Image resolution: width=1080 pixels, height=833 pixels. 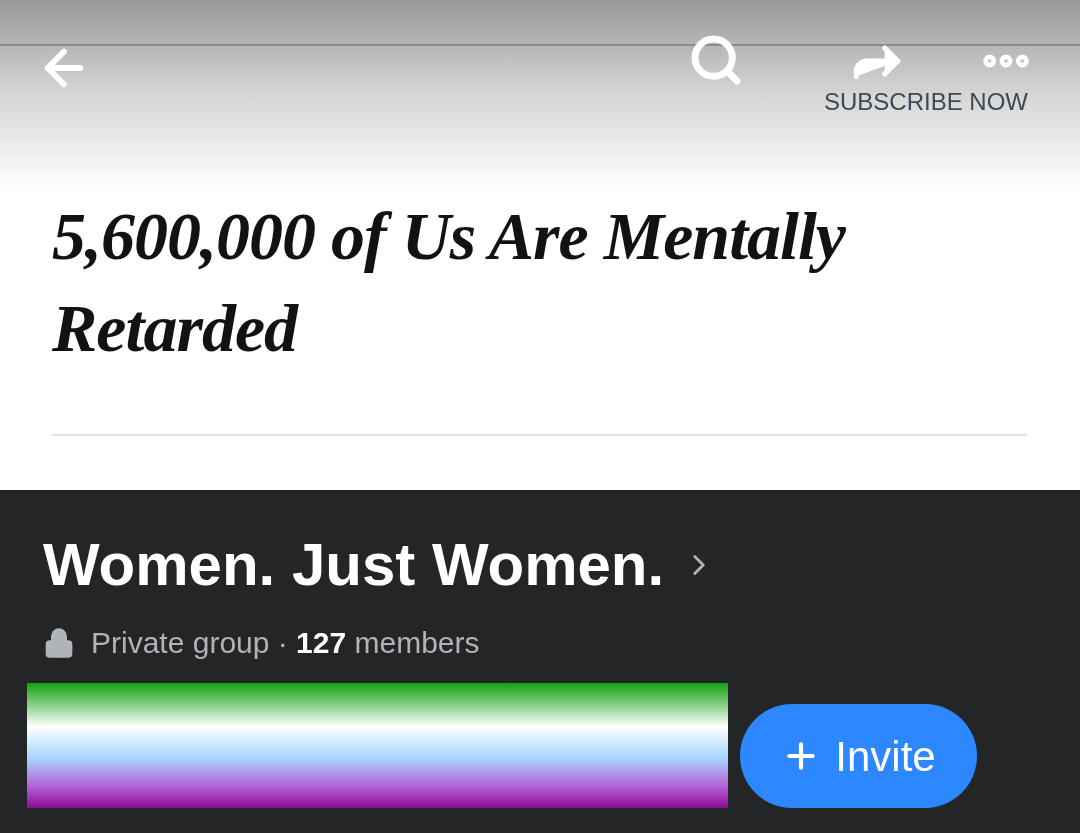 What do you see at coordinates (59, 642) in the screenshot?
I see `lock-icon` at bounding box center [59, 642].